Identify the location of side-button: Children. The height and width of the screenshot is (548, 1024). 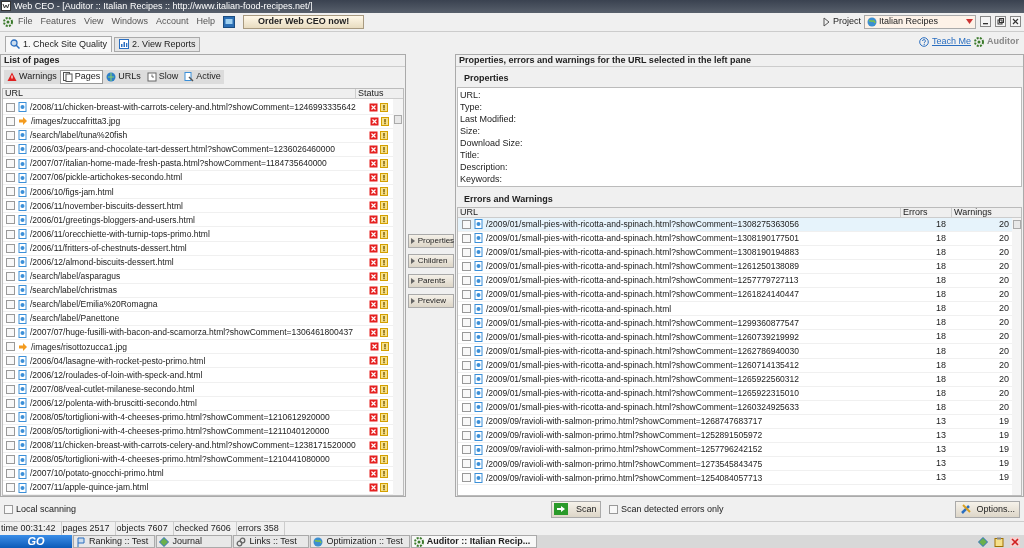
(430, 260).